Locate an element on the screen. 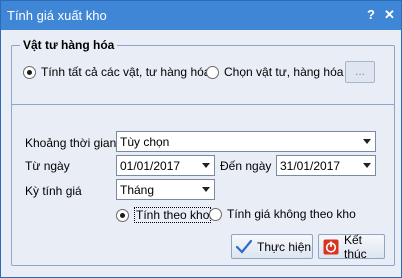 The height and width of the screenshot is (278, 402). checkmark-icon is located at coordinates (244, 246).